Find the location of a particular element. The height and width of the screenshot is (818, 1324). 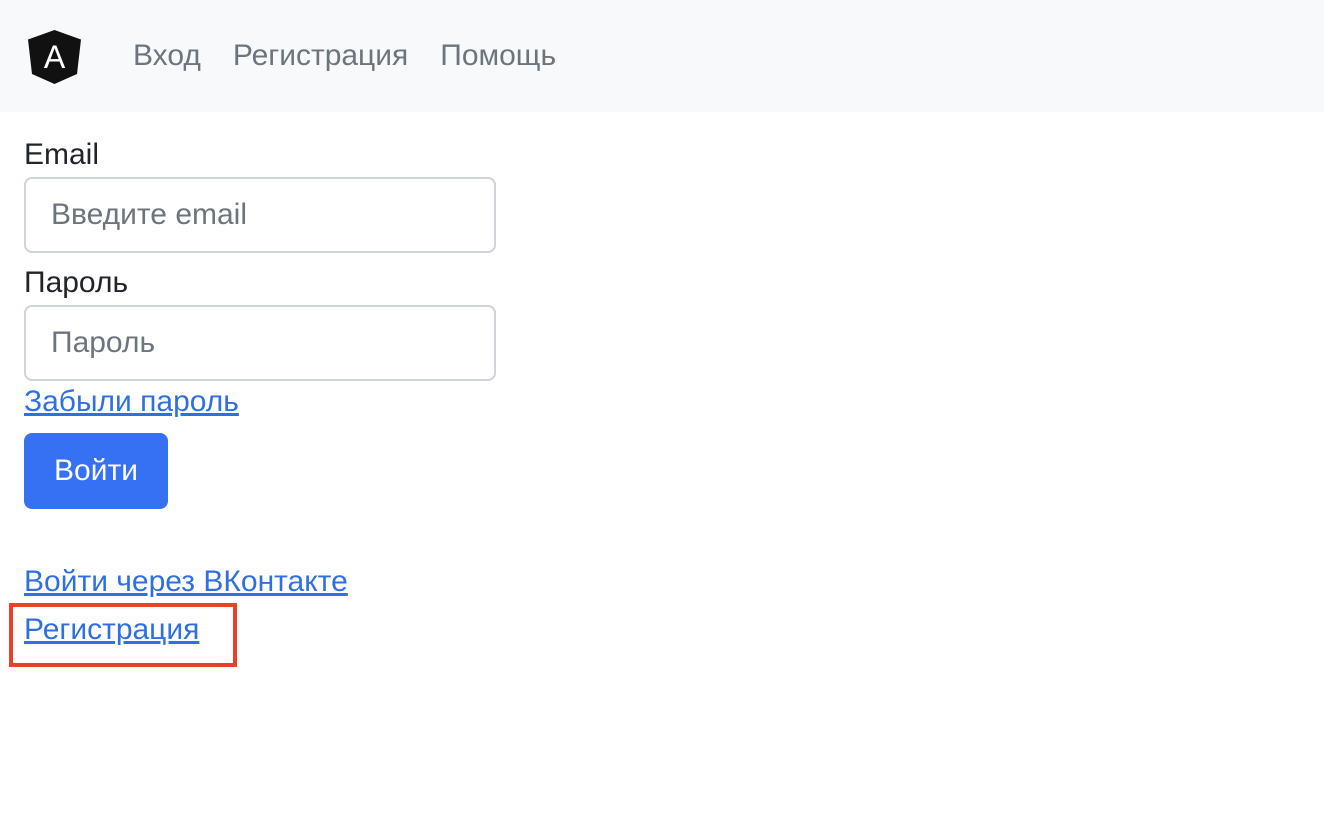

email-label: Email is located at coordinates (62, 154).